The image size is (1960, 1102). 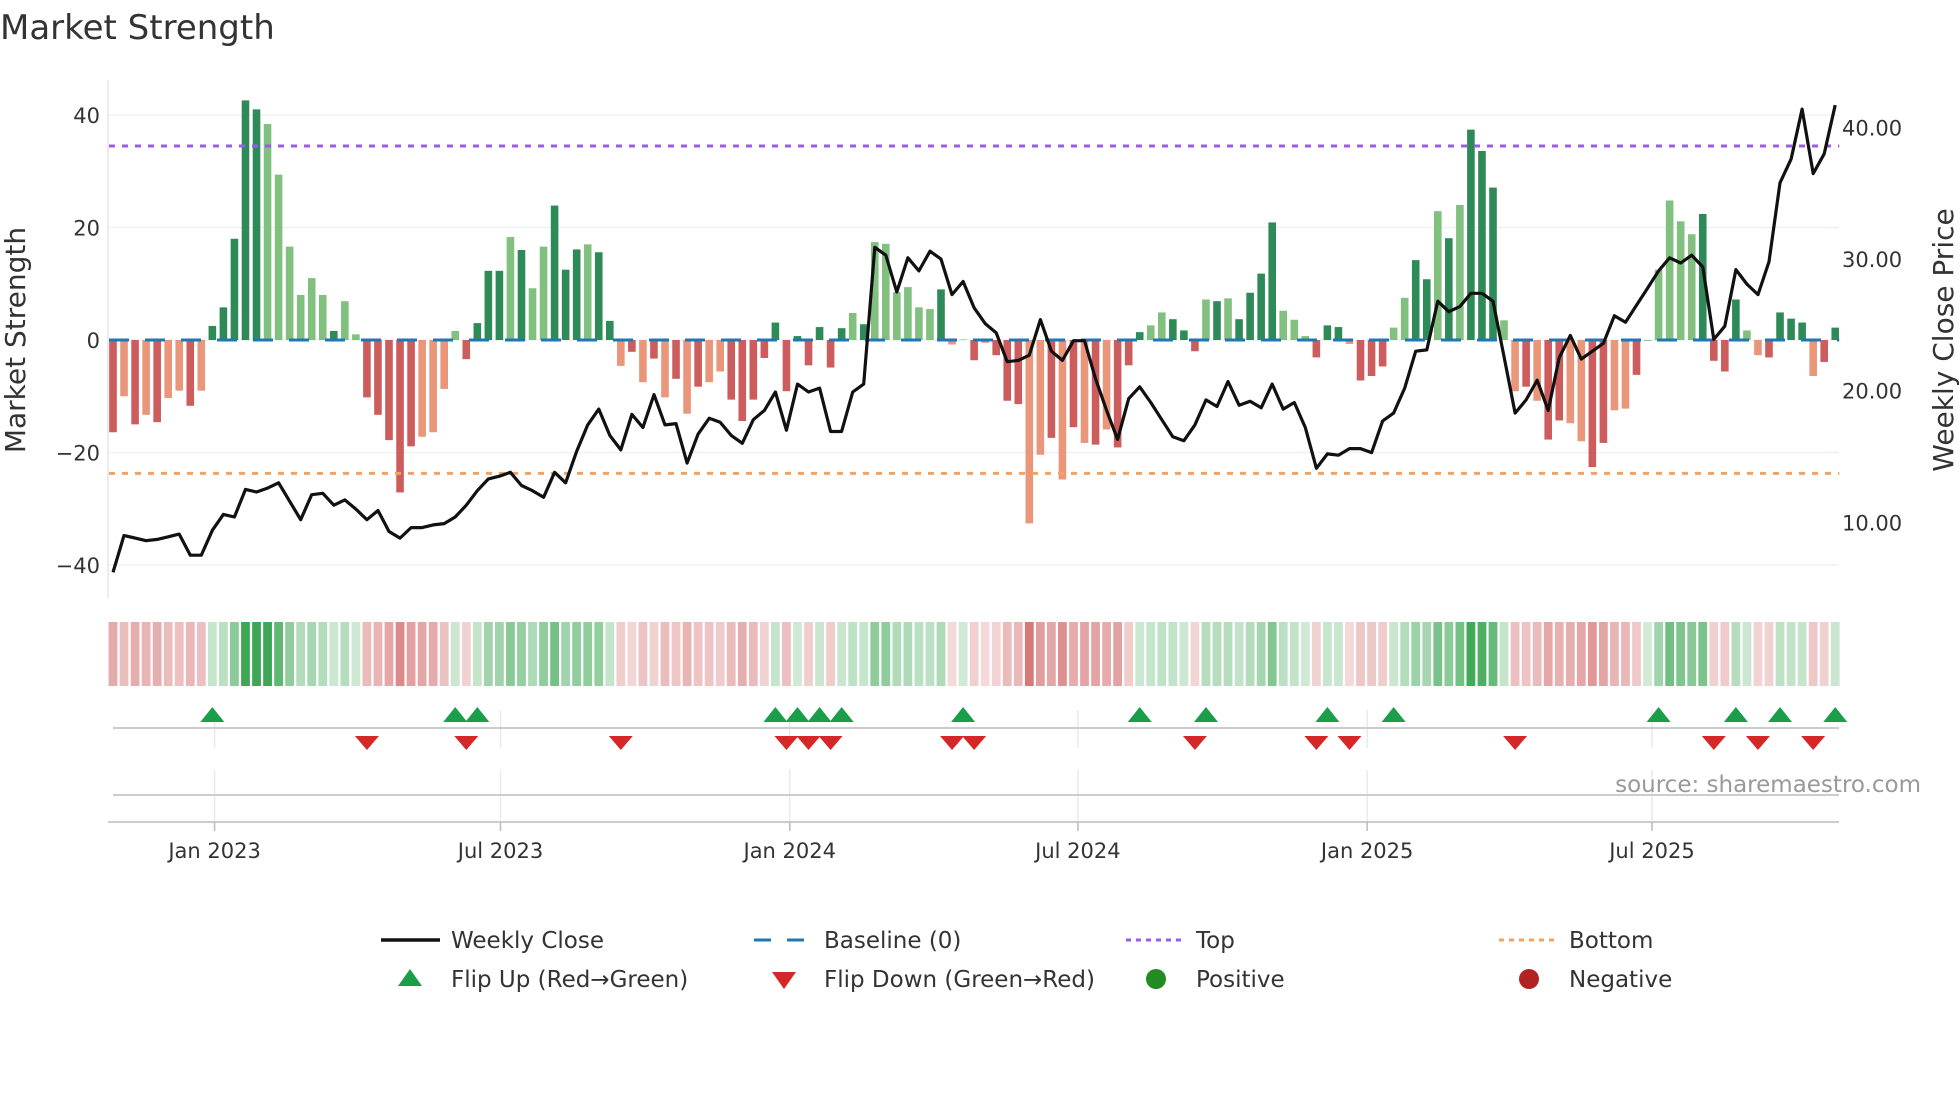 What do you see at coordinates (1872, 129) in the screenshot?
I see `y2-tick-label: 40.00` at bounding box center [1872, 129].